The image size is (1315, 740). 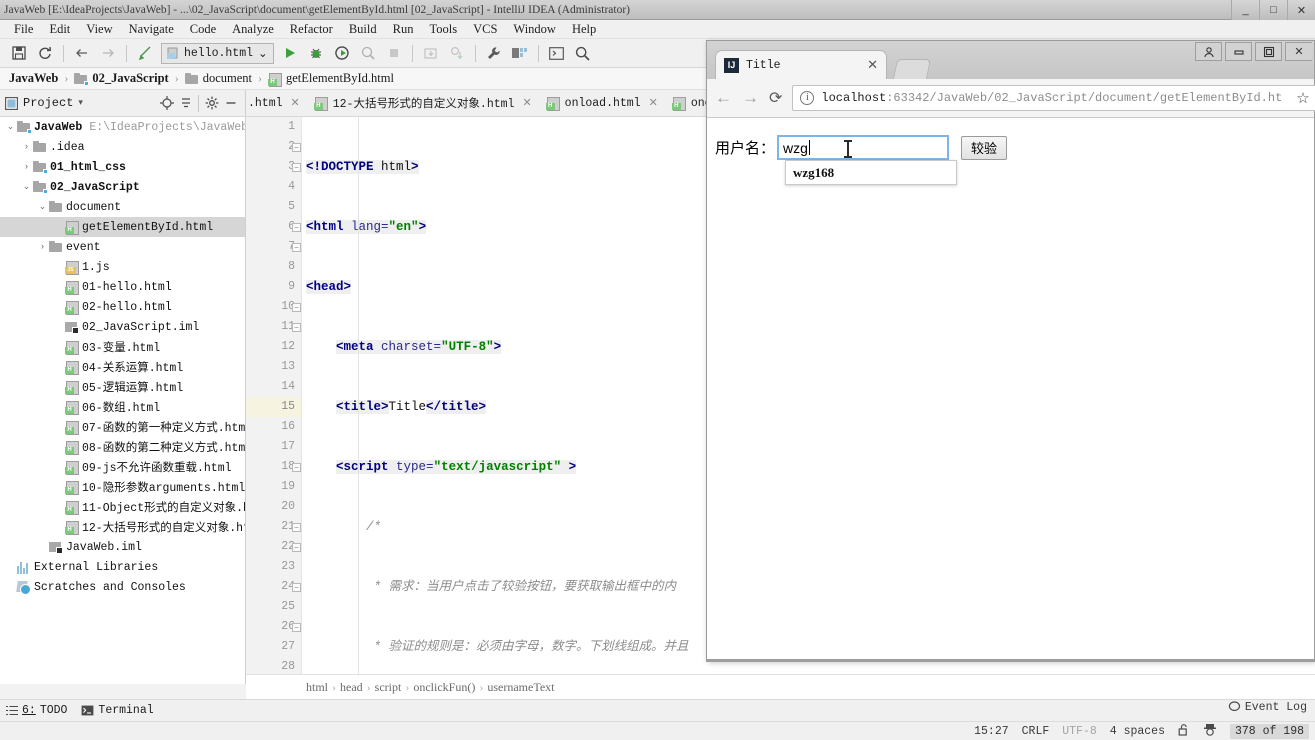 What do you see at coordinates (423, 103) in the screenshot?
I see `editor-tab-1: 12-大括号形式的自定义对象.html ✕` at bounding box center [423, 103].